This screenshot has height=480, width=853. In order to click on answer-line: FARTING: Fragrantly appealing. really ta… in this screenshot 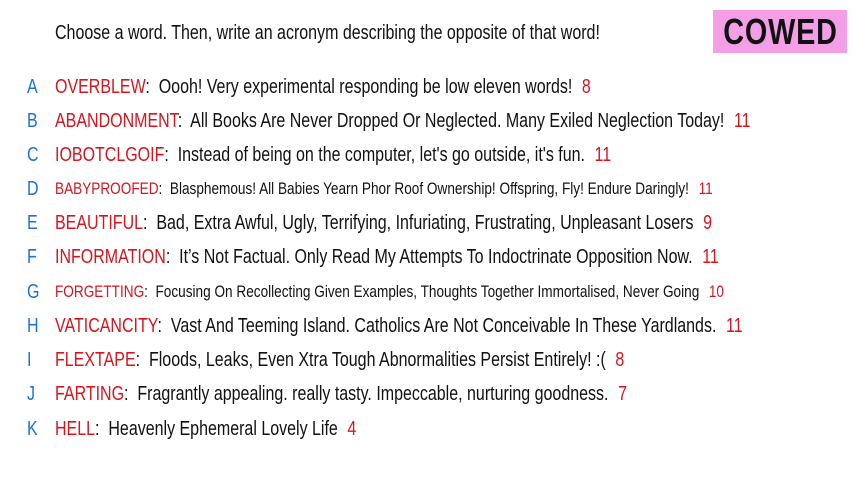, I will do `click(341, 394)`.